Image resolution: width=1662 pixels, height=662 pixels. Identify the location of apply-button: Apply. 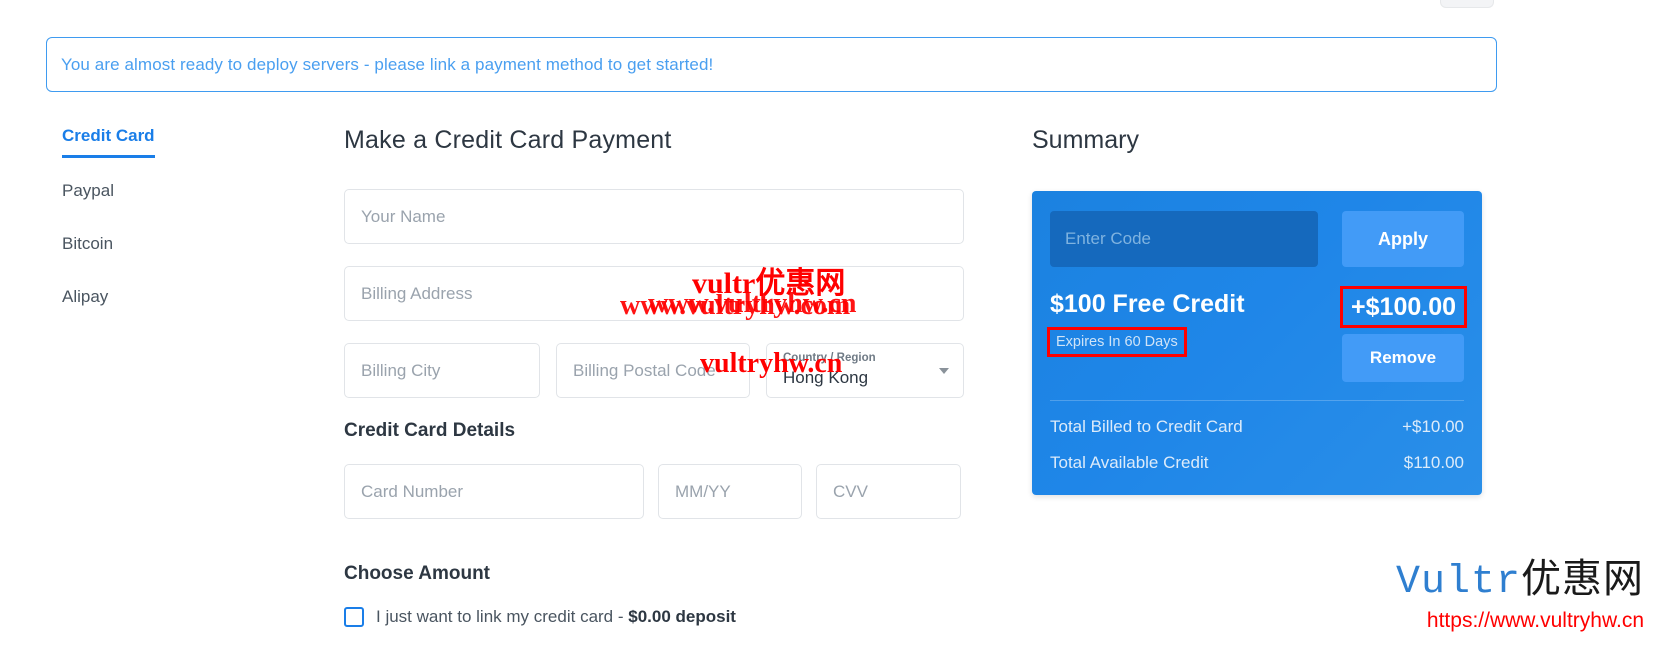
(1403, 239).